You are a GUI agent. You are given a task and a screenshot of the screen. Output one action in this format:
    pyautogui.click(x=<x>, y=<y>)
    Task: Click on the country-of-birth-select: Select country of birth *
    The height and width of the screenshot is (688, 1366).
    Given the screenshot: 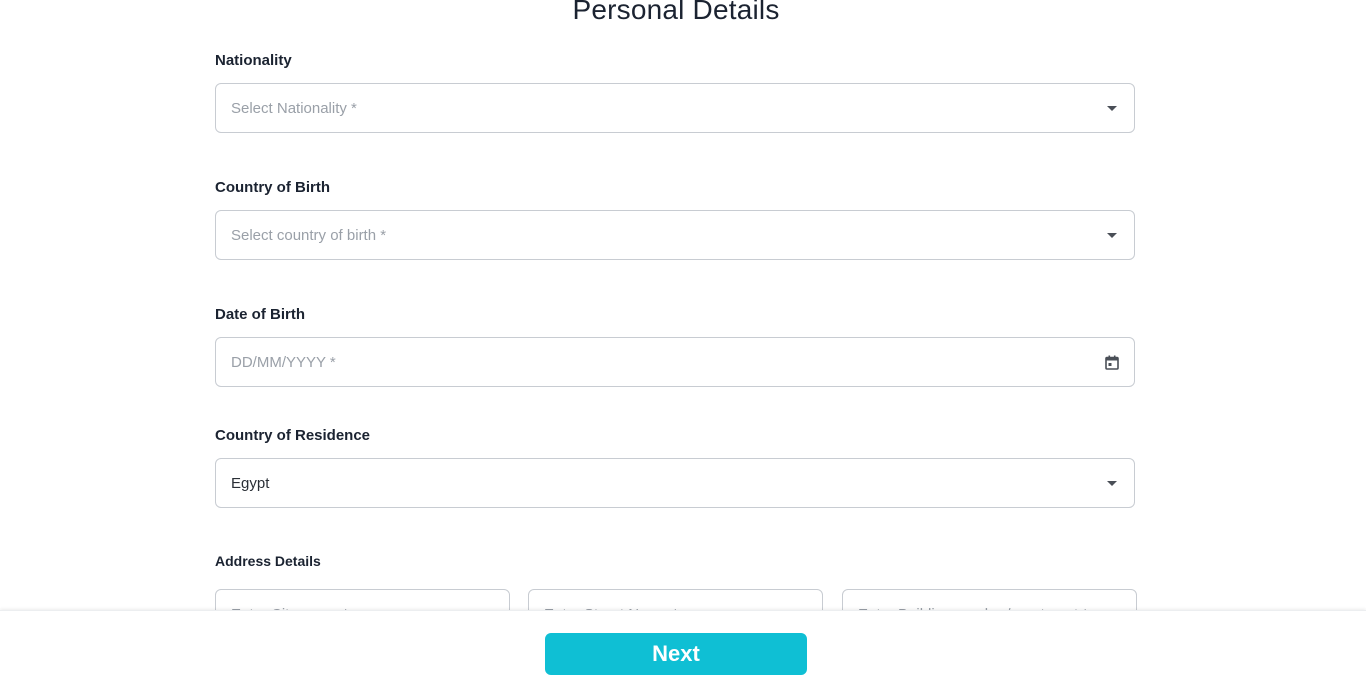 What is the action you would take?
    pyautogui.click(x=675, y=235)
    